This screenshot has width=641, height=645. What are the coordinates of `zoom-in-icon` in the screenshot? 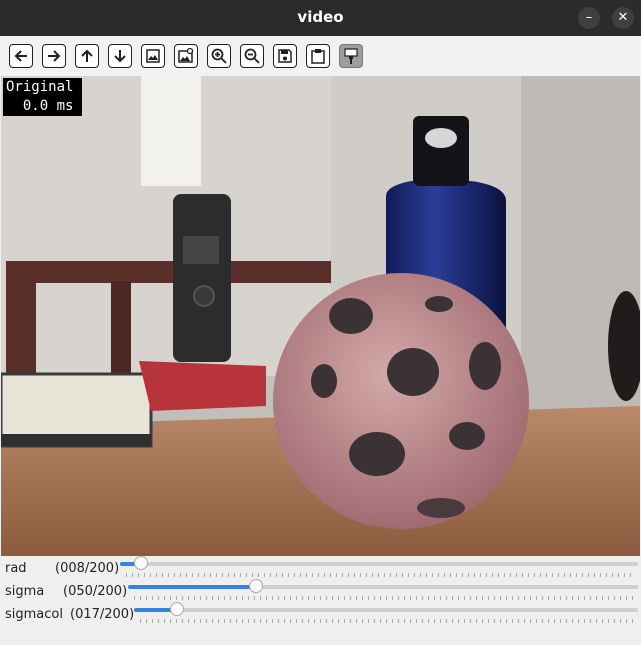 It's located at (219, 56).